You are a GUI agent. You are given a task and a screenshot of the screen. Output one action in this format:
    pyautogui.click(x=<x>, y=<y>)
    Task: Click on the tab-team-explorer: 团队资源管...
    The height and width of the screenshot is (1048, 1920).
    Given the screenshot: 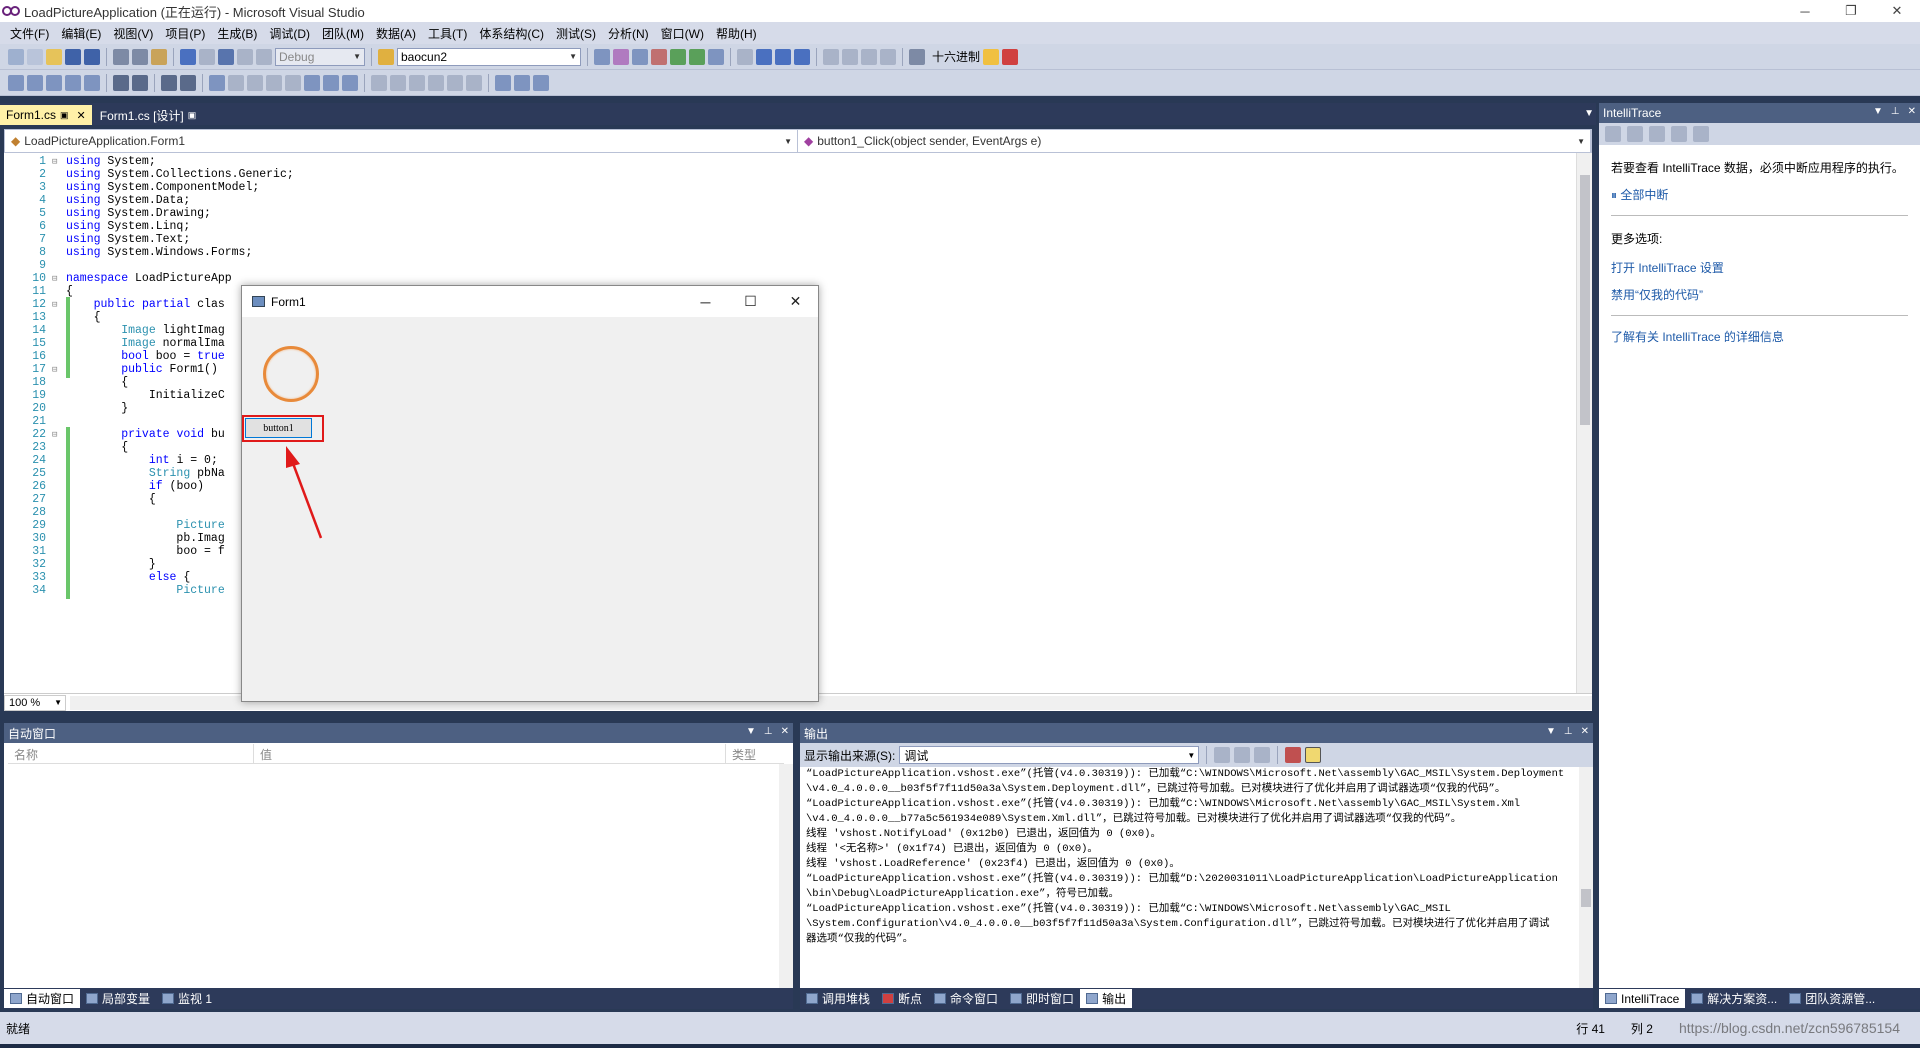 What is the action you would take?
    pyautogui.click(x=1832, y=998)
    